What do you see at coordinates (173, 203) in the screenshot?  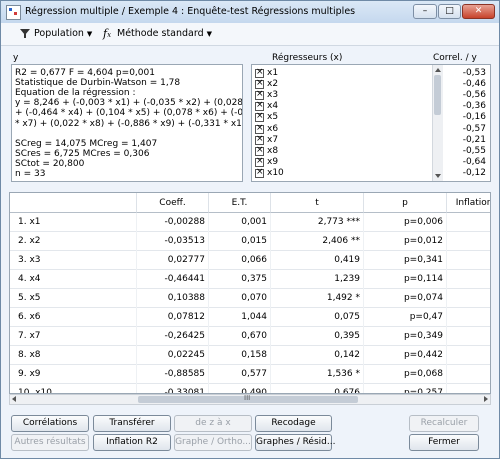 I see `column-header: Coeff.` at bounding box center [173, 203].